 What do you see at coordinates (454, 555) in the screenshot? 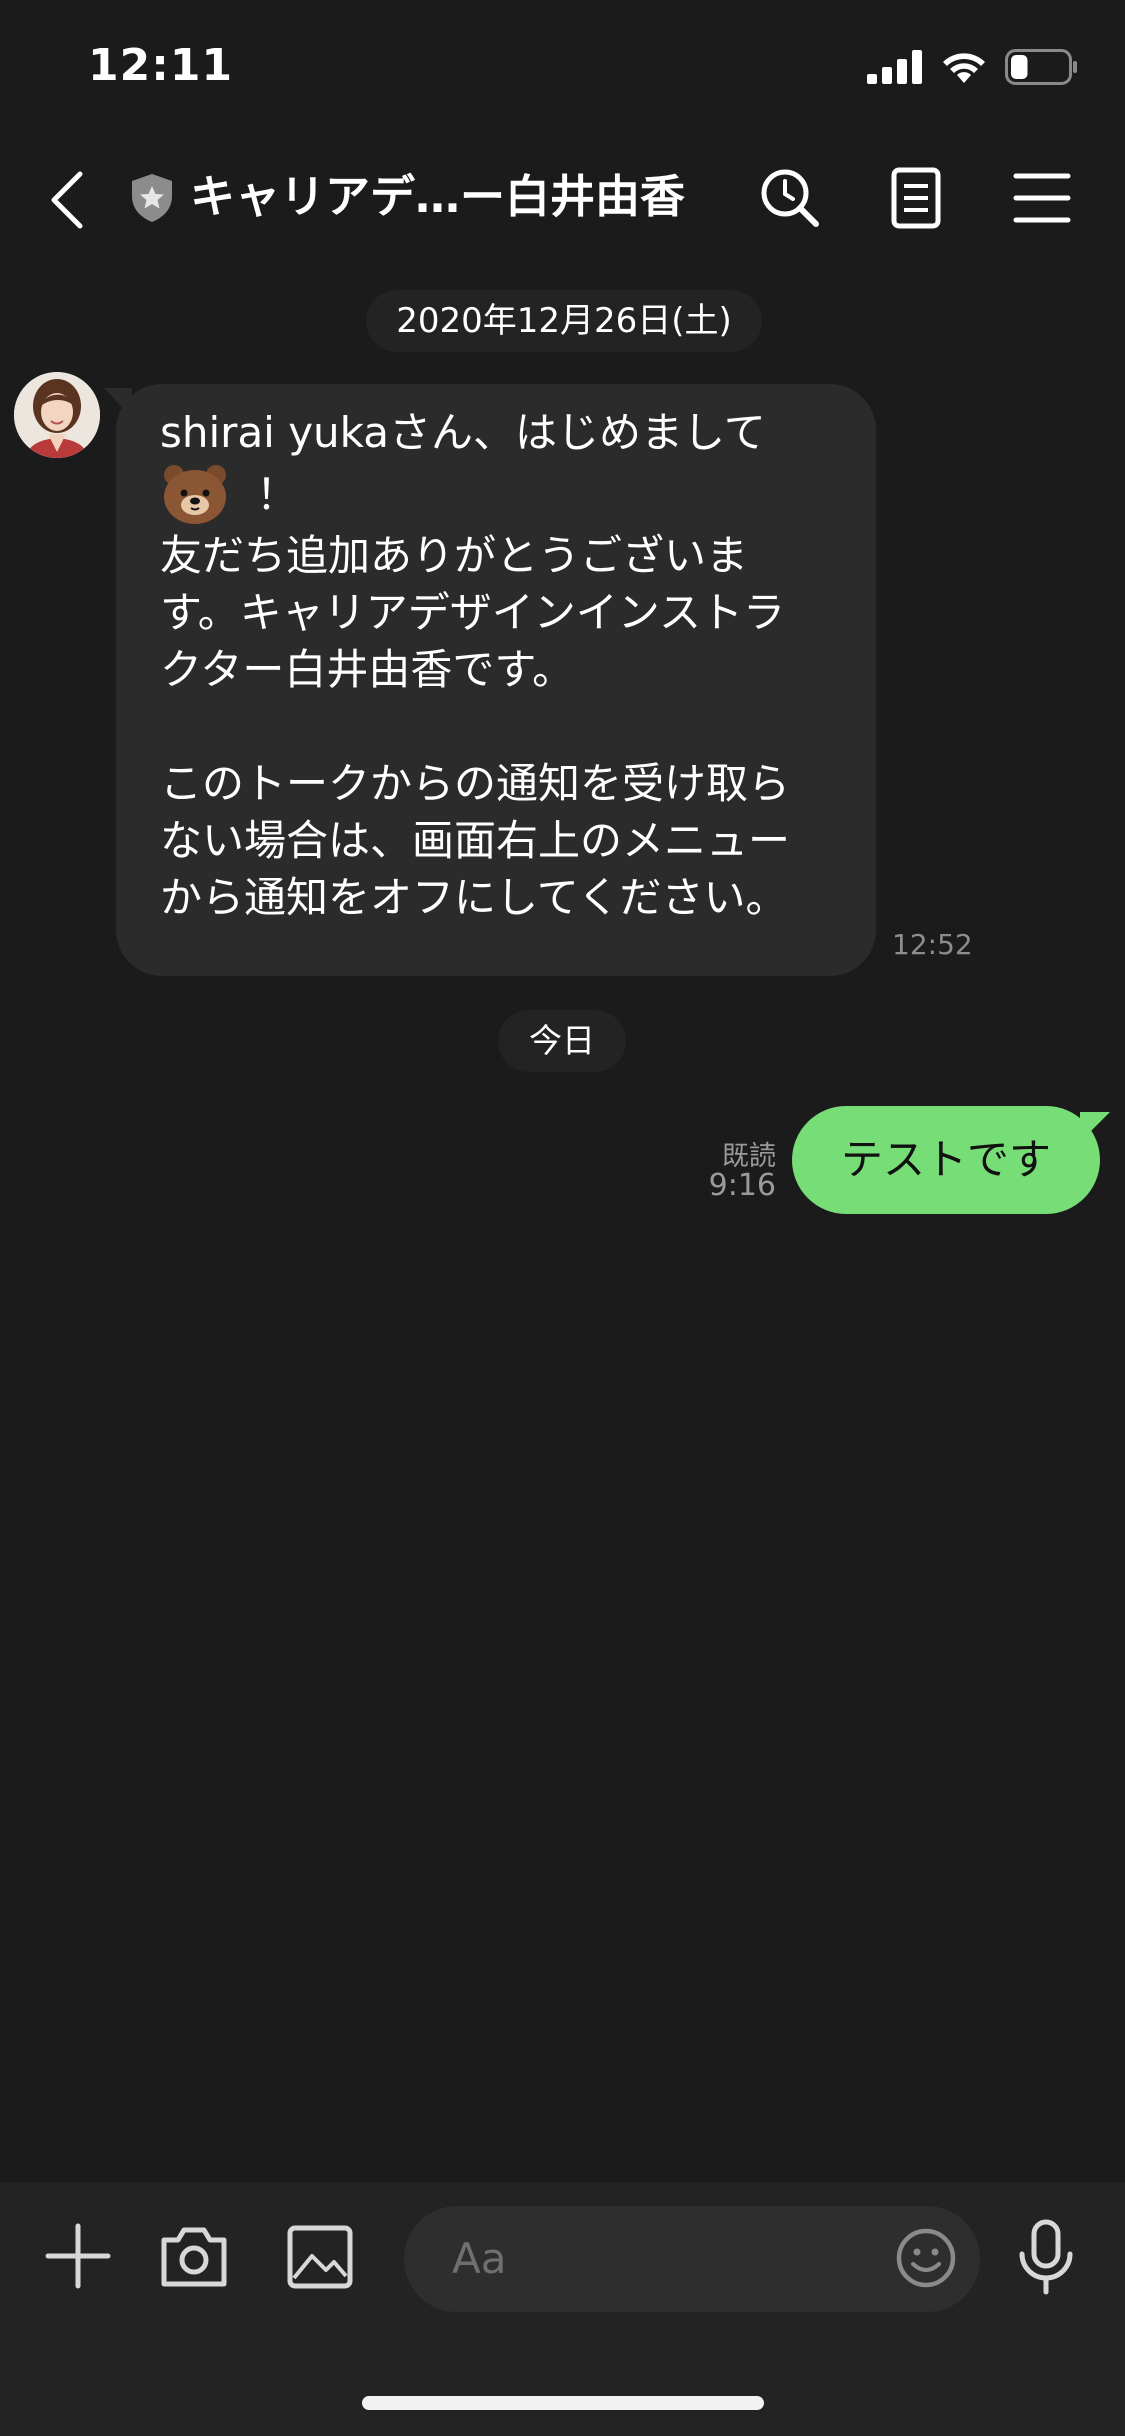
I see `message-line: 友だち追加ありがとうございま` at bounding box center [454, 555].